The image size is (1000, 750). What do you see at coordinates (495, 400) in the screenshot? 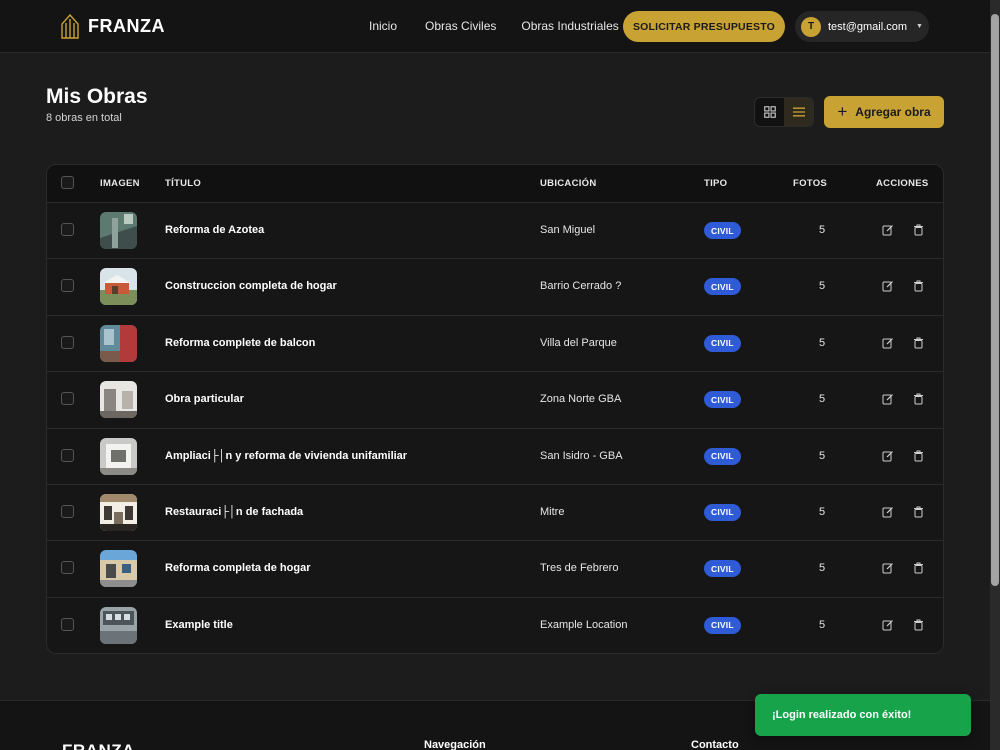
I see `table-row: Obra particular Zona Norte GBA CIVIL 5` at bounding box center [495, 400].